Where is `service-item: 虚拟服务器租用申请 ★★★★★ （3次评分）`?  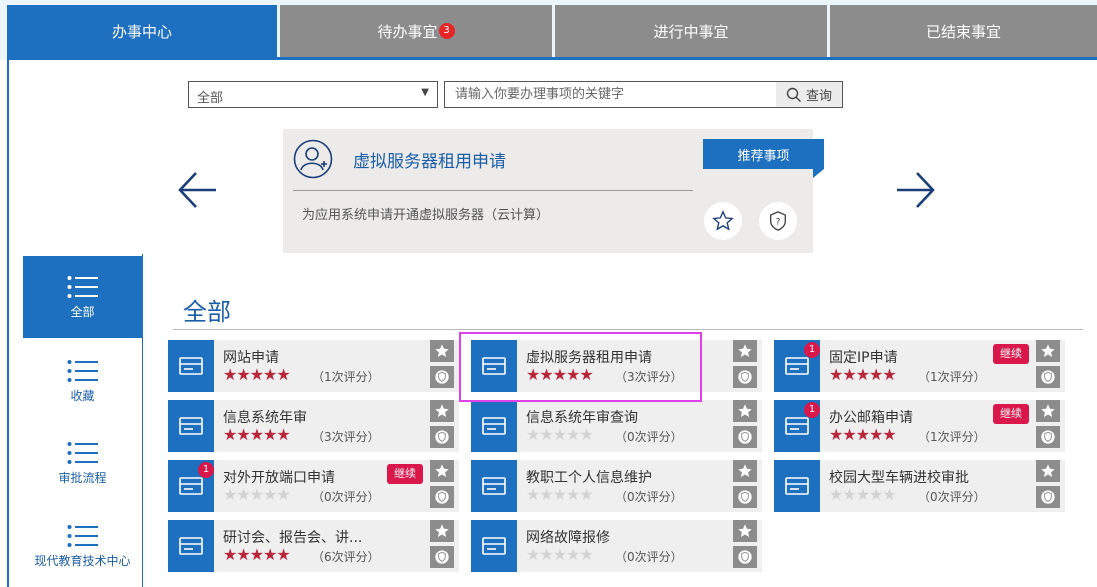 service-item: 虚拟服务器租用申请 ★★★★★ （3次评分） is located at coordinates (616, 366).